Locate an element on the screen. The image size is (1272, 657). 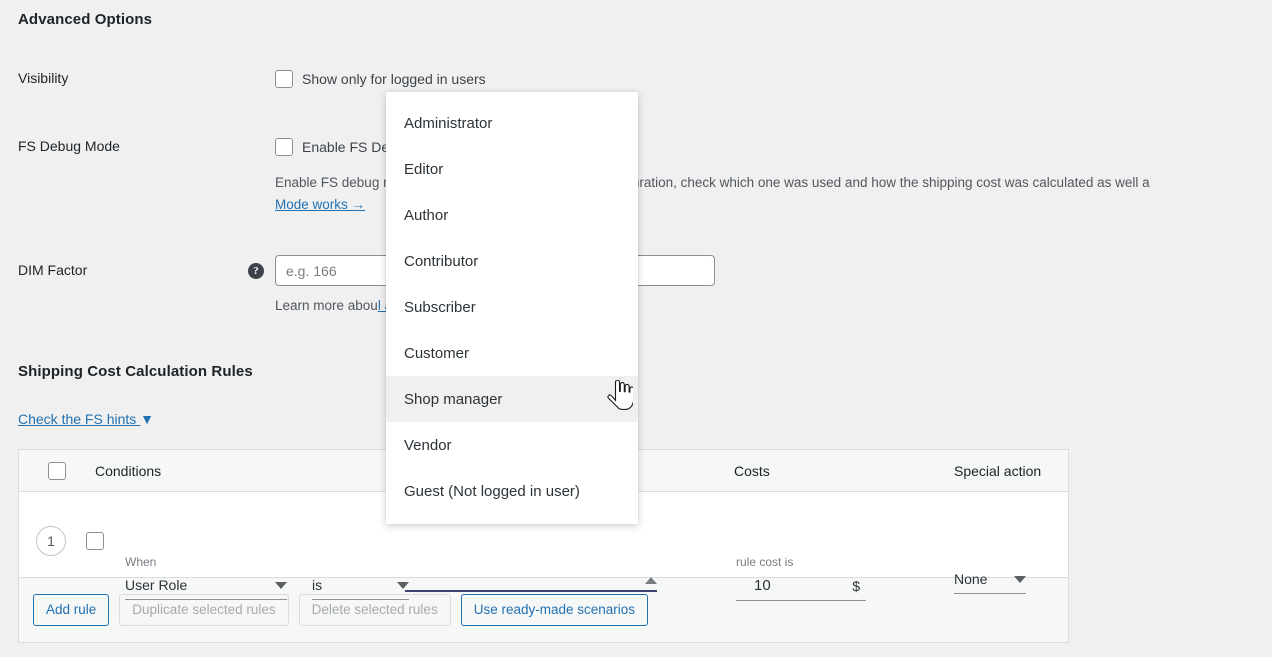
fs-debug-mode-label: FS Debug Mode is located at coordinates (69, 146).